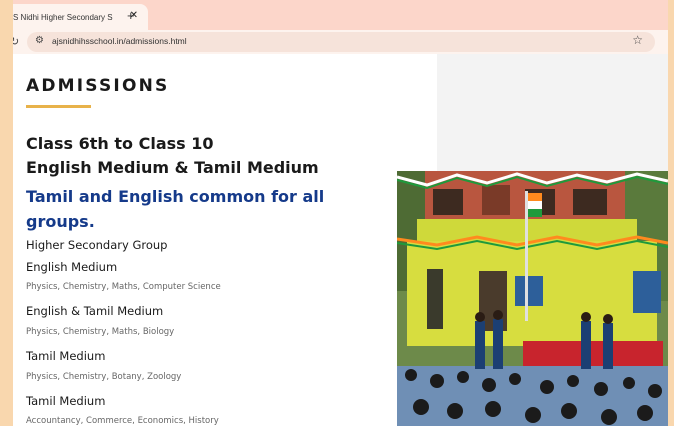 This screenshot has height=426, width=674. Describe the element at coordinates (58, 106) in the screenshot. I see `title-underline` at that location.